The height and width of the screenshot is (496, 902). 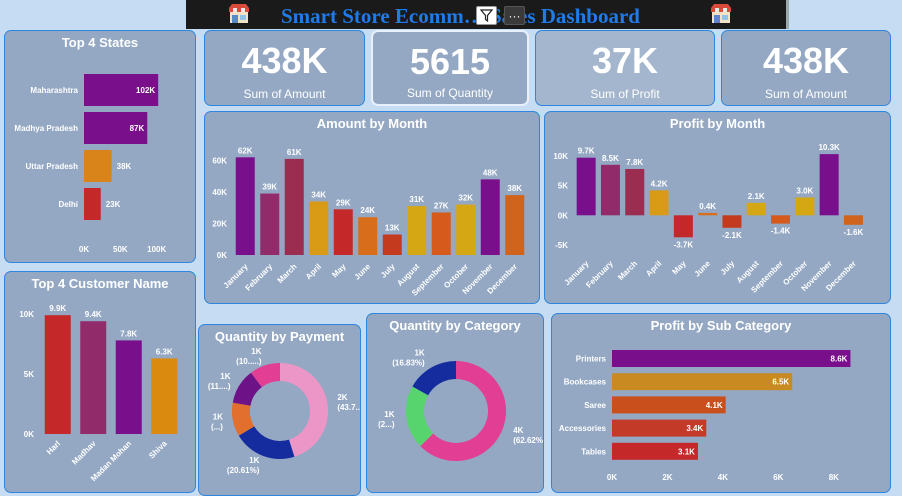 What do you see at coordinates (684, 244) in the screenshot?
I see `data-label: -3.7K` at bounding box center [684, 244].